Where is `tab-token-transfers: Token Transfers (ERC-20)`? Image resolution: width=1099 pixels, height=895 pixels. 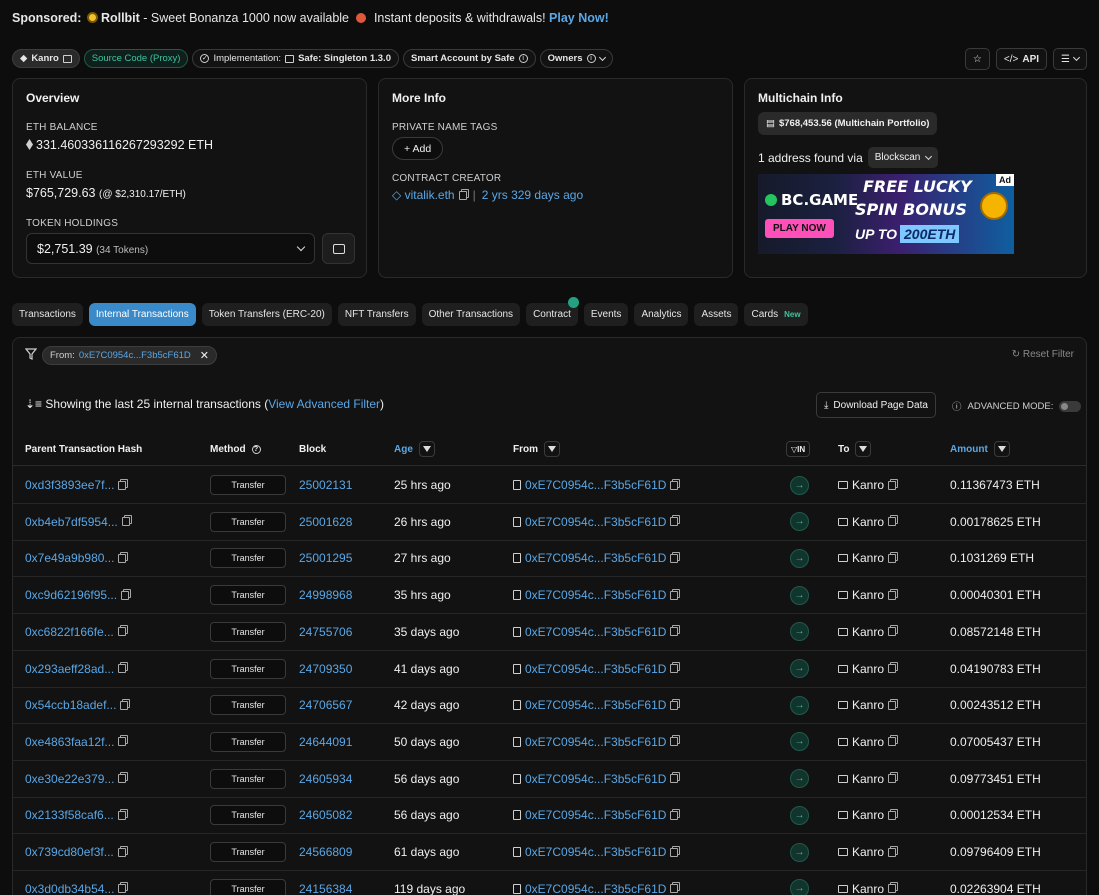 tab-token-transfers: Token Transfers (ERC-20) is located at coordinates (266, 314).